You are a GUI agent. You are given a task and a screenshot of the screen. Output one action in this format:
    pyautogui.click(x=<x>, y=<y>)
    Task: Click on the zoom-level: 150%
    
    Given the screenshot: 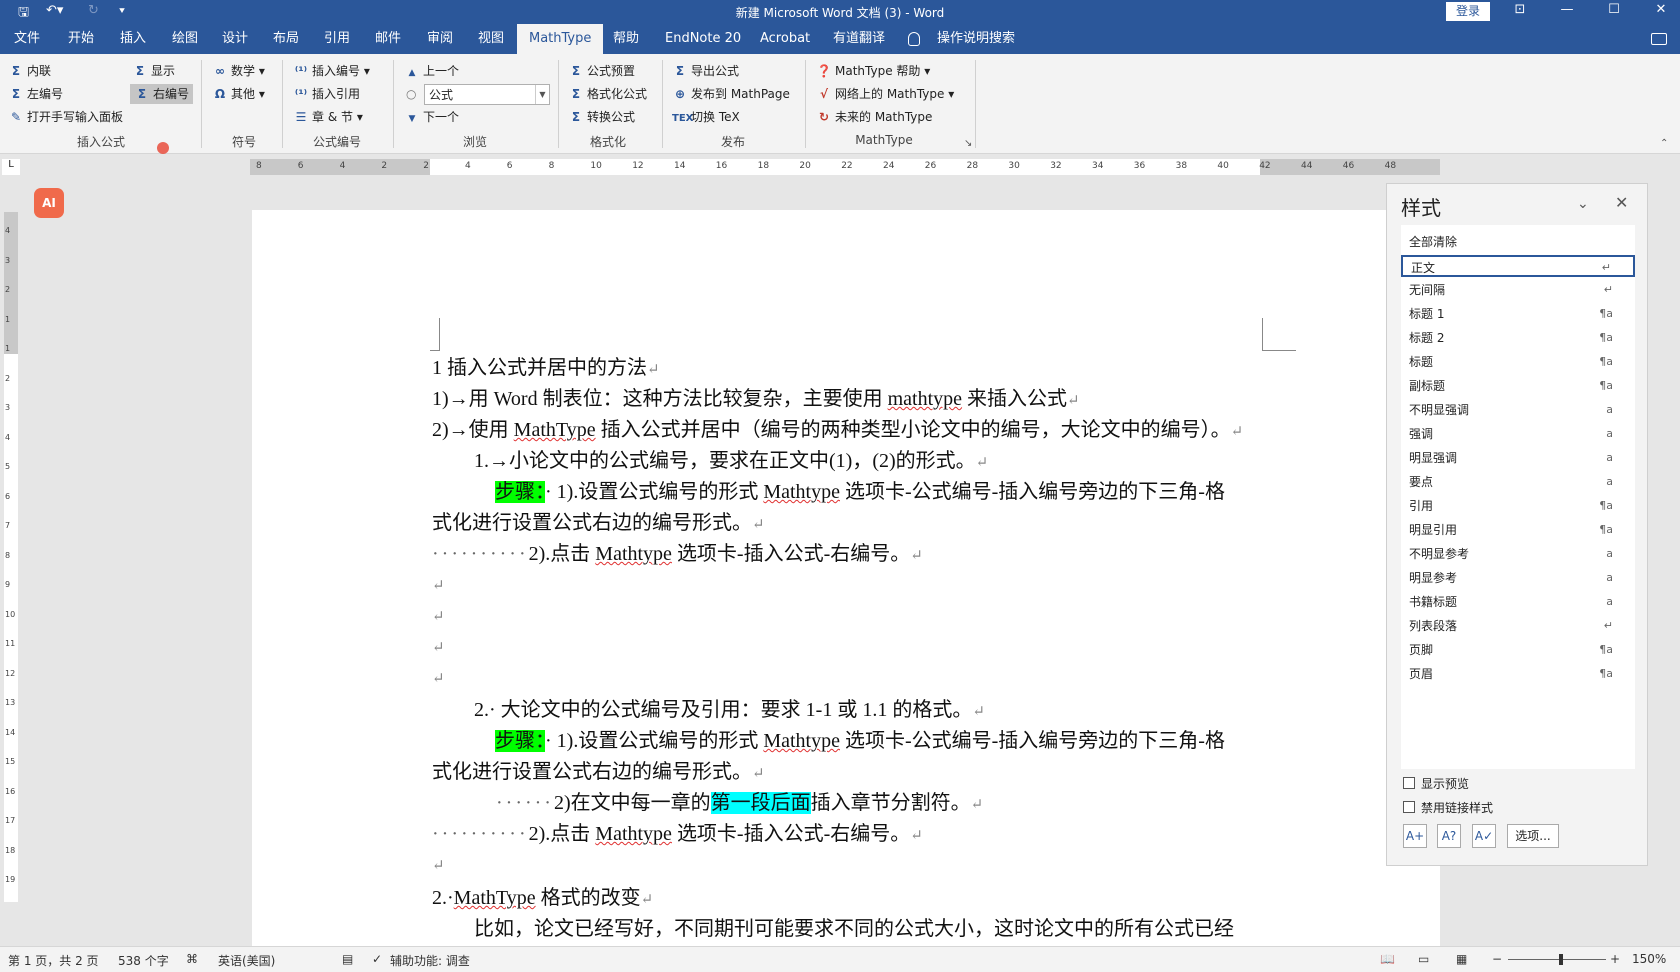 What is the action you would take?
    pyautogui.click(x=1649, y=959)
    